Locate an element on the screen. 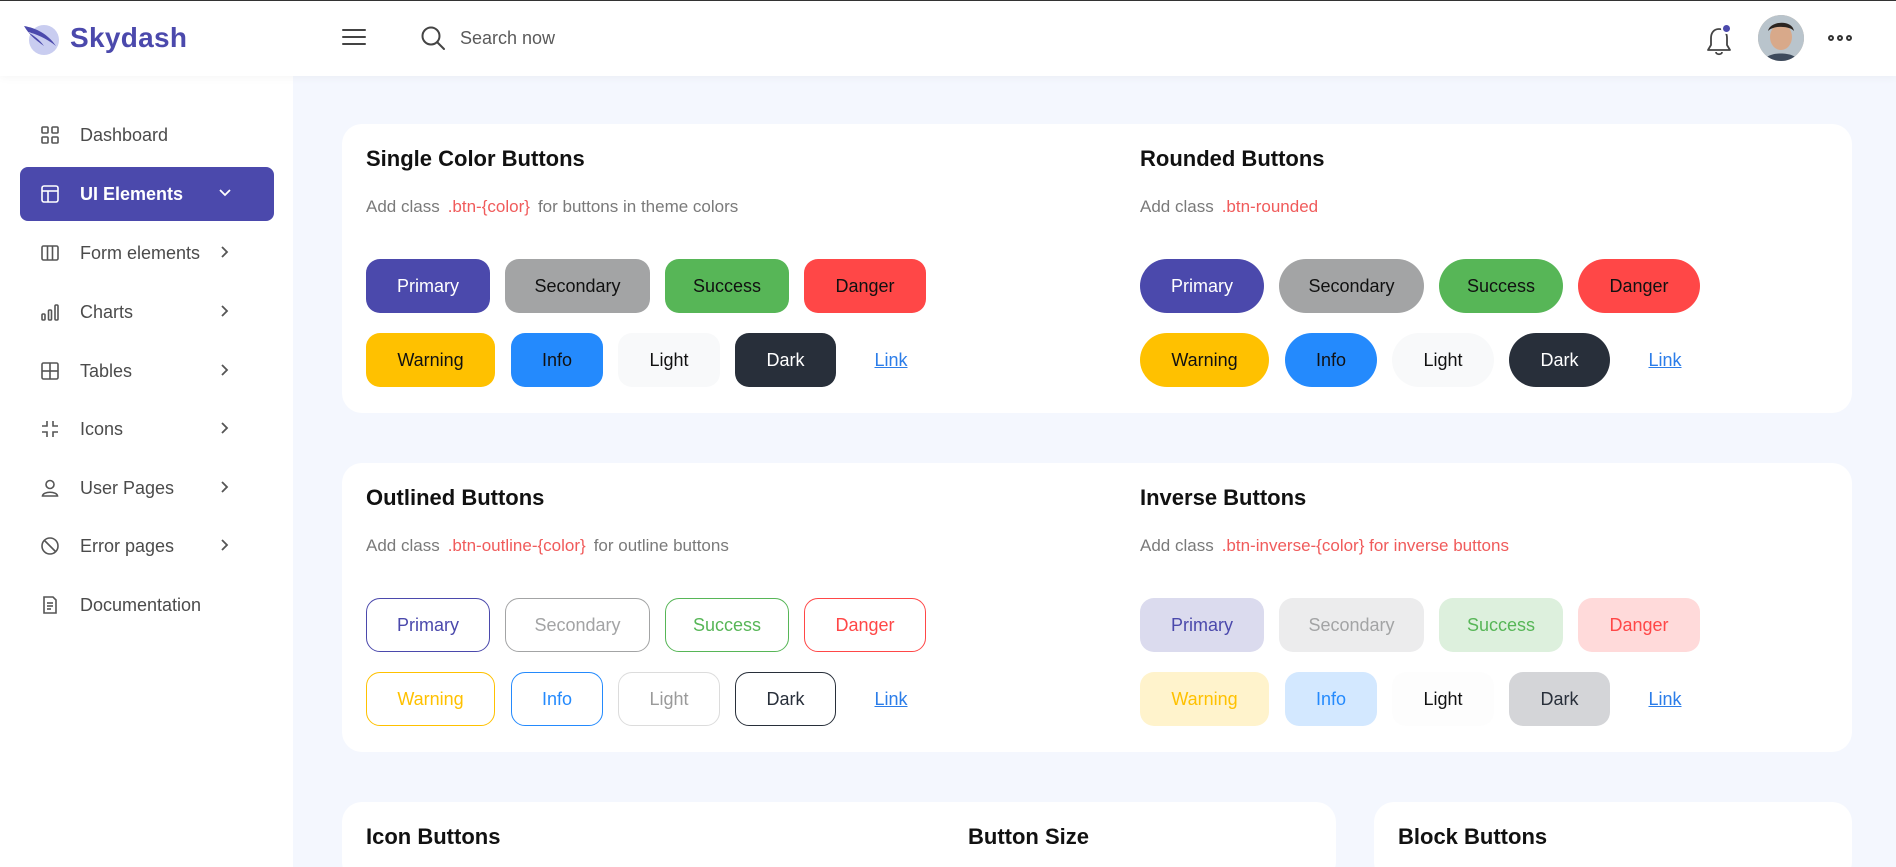 This screenshot has height=867, width=1896. sidebar-item-tables: Tables is located at coordinates (147, 371).